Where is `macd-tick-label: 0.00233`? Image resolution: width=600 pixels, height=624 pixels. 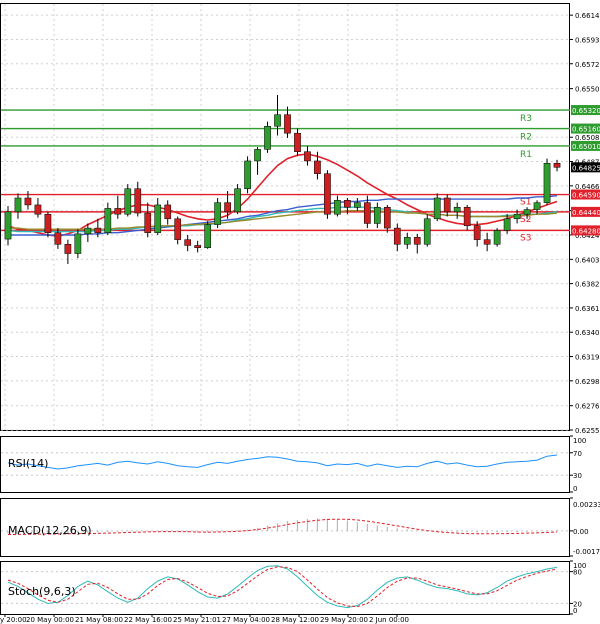
macd-tick-label: 0.00233 is located at coordinates (586, 505).